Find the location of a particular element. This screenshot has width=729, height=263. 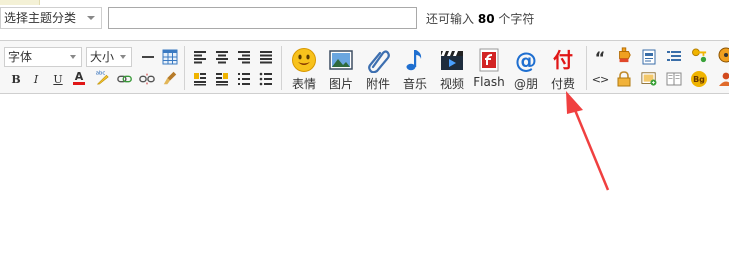

smiley-icon is located at coordinates (304, 60).